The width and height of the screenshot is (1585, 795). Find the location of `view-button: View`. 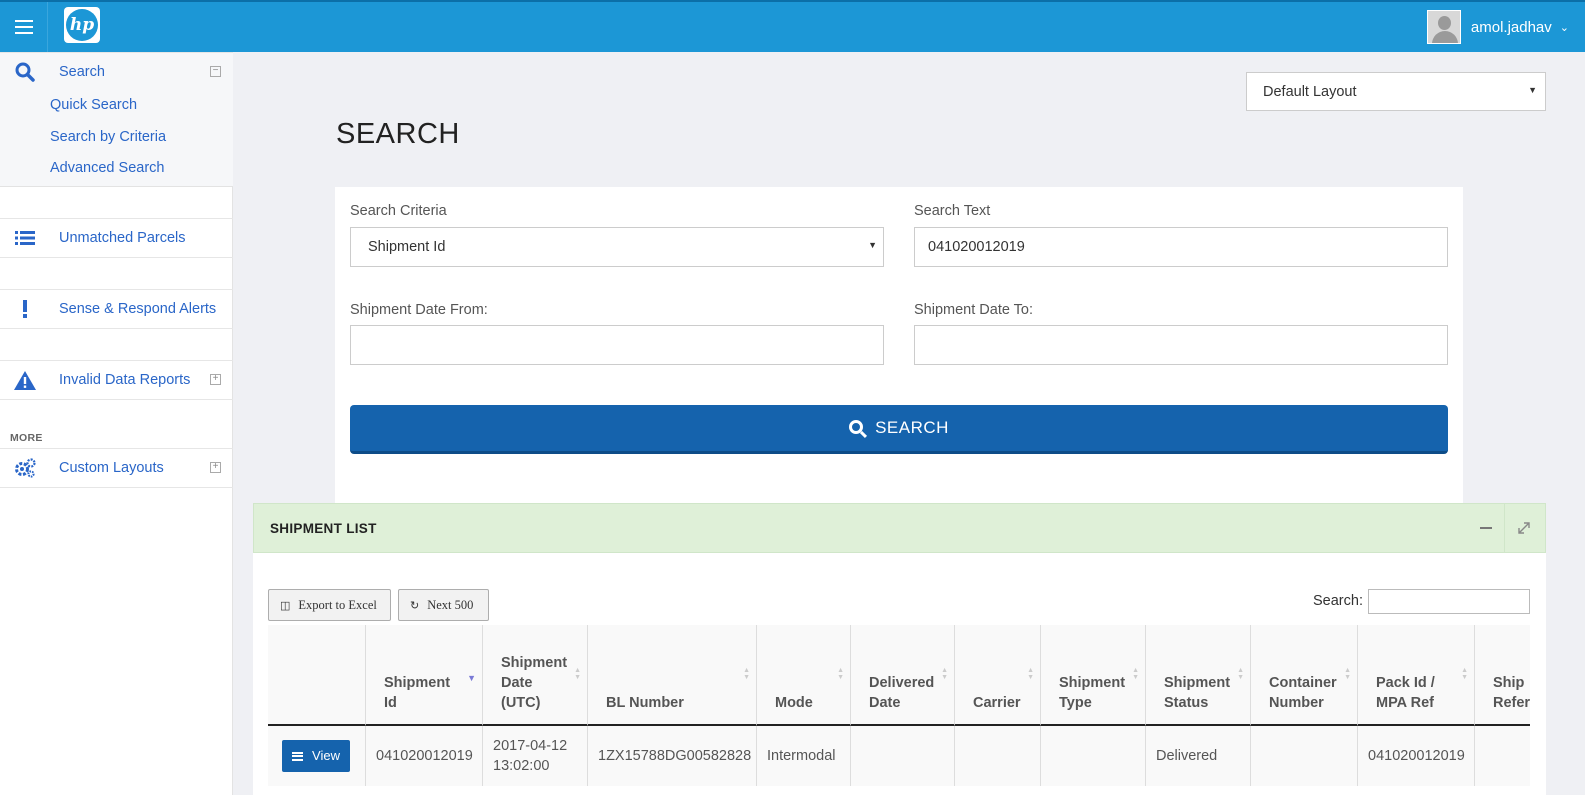

view-button: View is located at coordinates (316, 756).